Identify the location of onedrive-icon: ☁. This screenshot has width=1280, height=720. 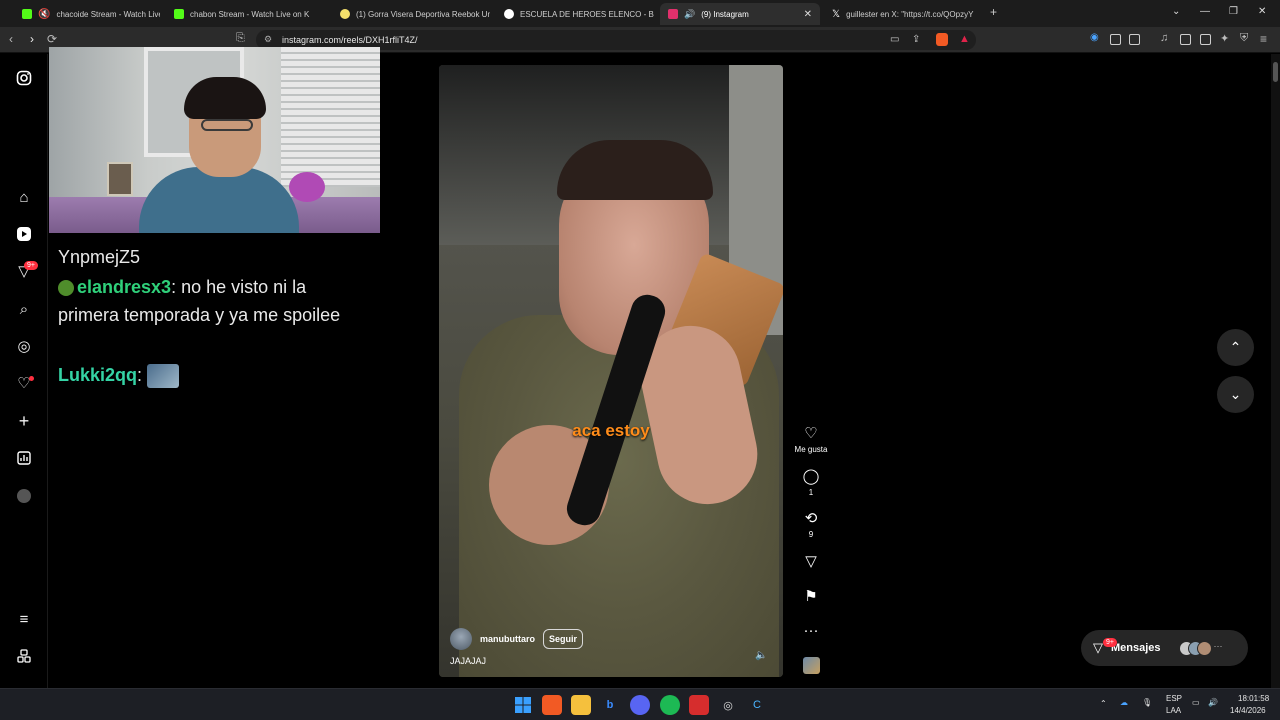
(1124, 702).